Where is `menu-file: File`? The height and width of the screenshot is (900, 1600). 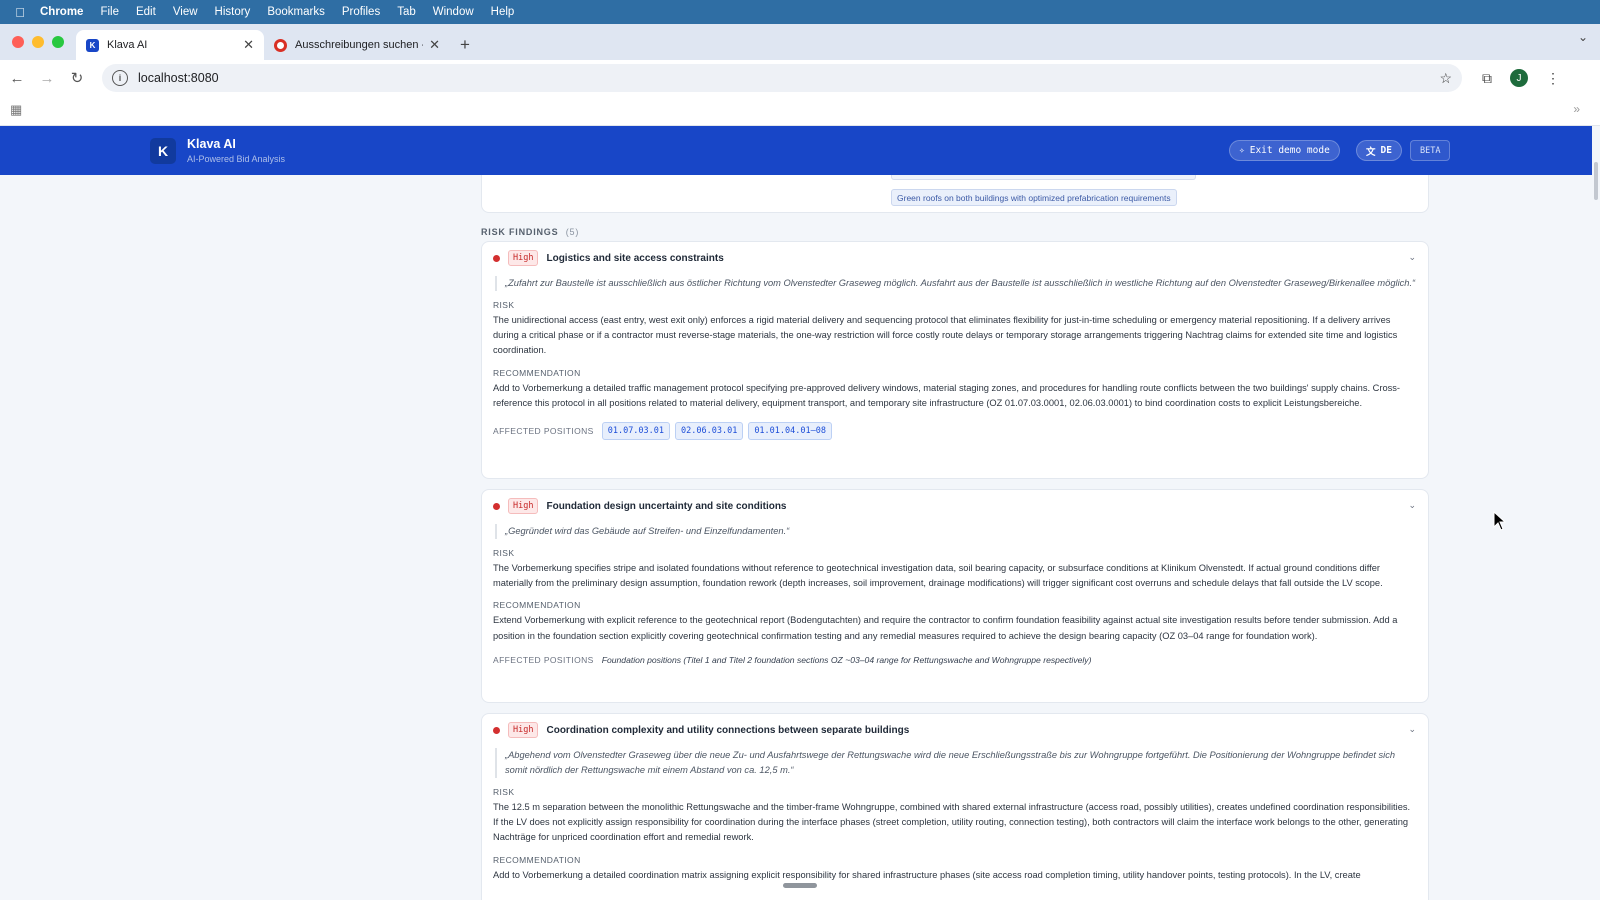 menu-file: File is located at coordinates (109, 12).